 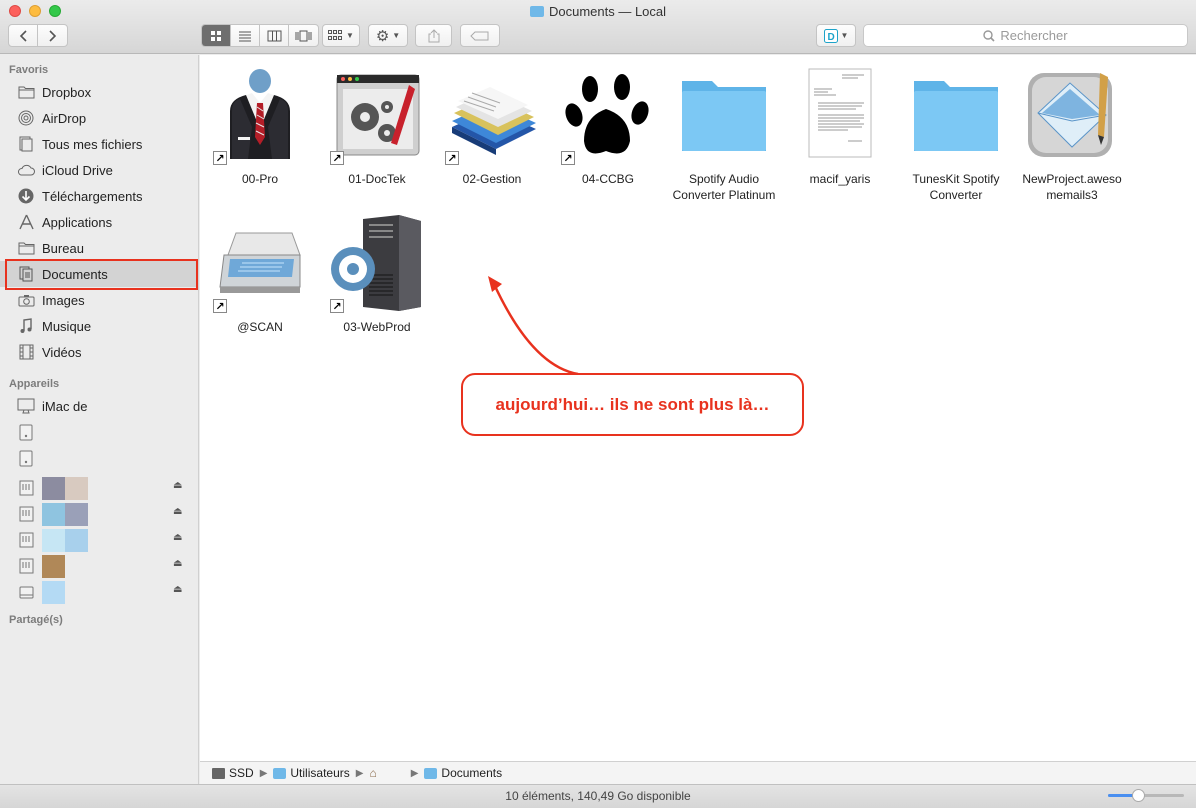 I want to click on hard-drive-icon, so click(x=218, y=773).